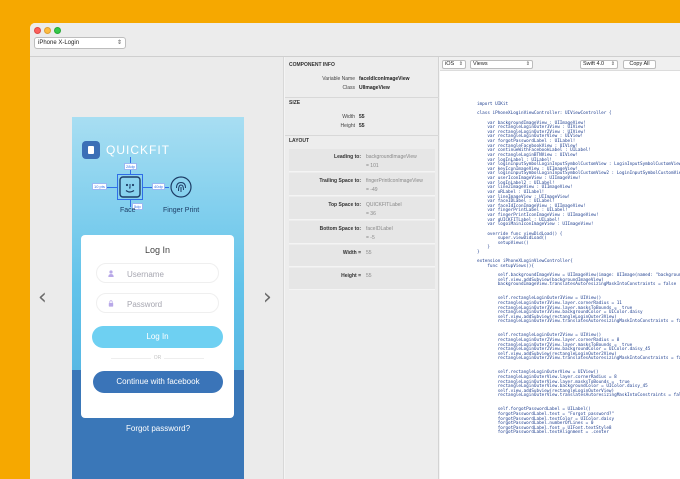  I want to click on constraint-row: Bottom Space to: faceIDLabel = -5, so click(362, 232).